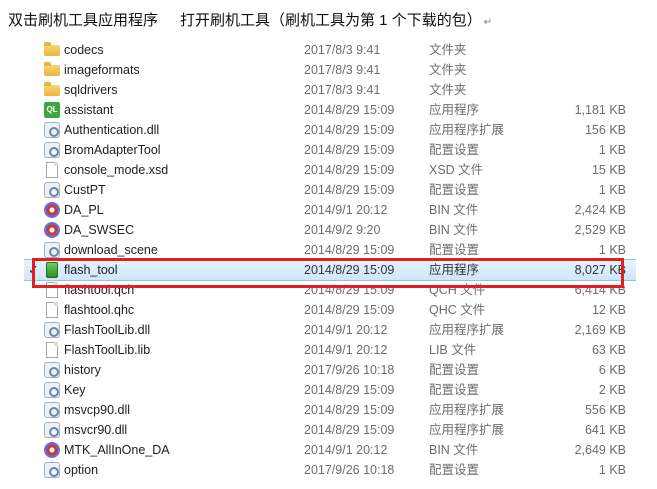  What do you see at coordinates (456, 170) in the screenshot?
I see `file-type: XSD 文件` at bounding box center [456, 170].